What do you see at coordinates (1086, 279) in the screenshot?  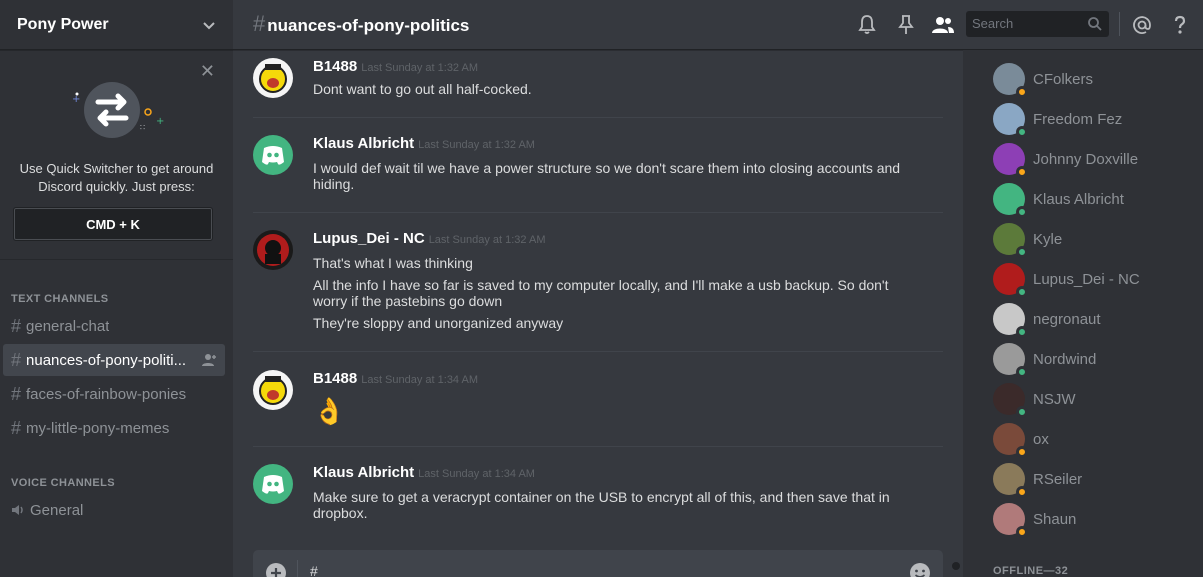 I see `member-name: Lupus_Dei - NC` at bounding box center [1086, 279].